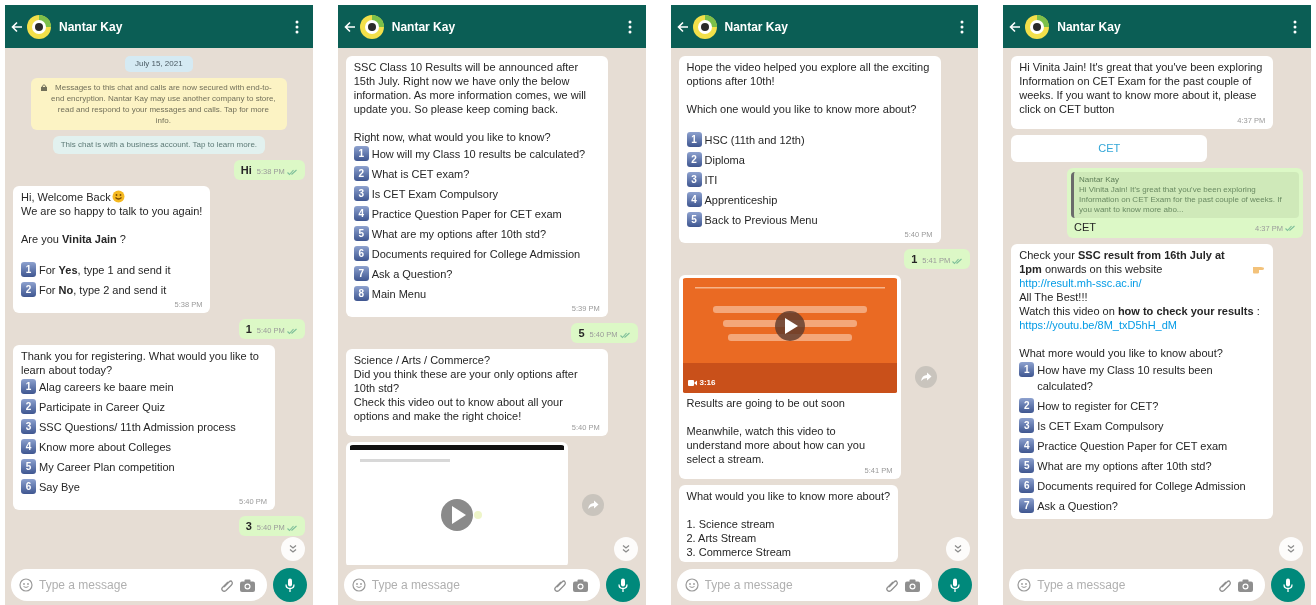 The width and height of the screenshot is (1316, 605). Describe the element at coordinates (692, 383) in the screenshot. I see `video-camera-icon` at that location.